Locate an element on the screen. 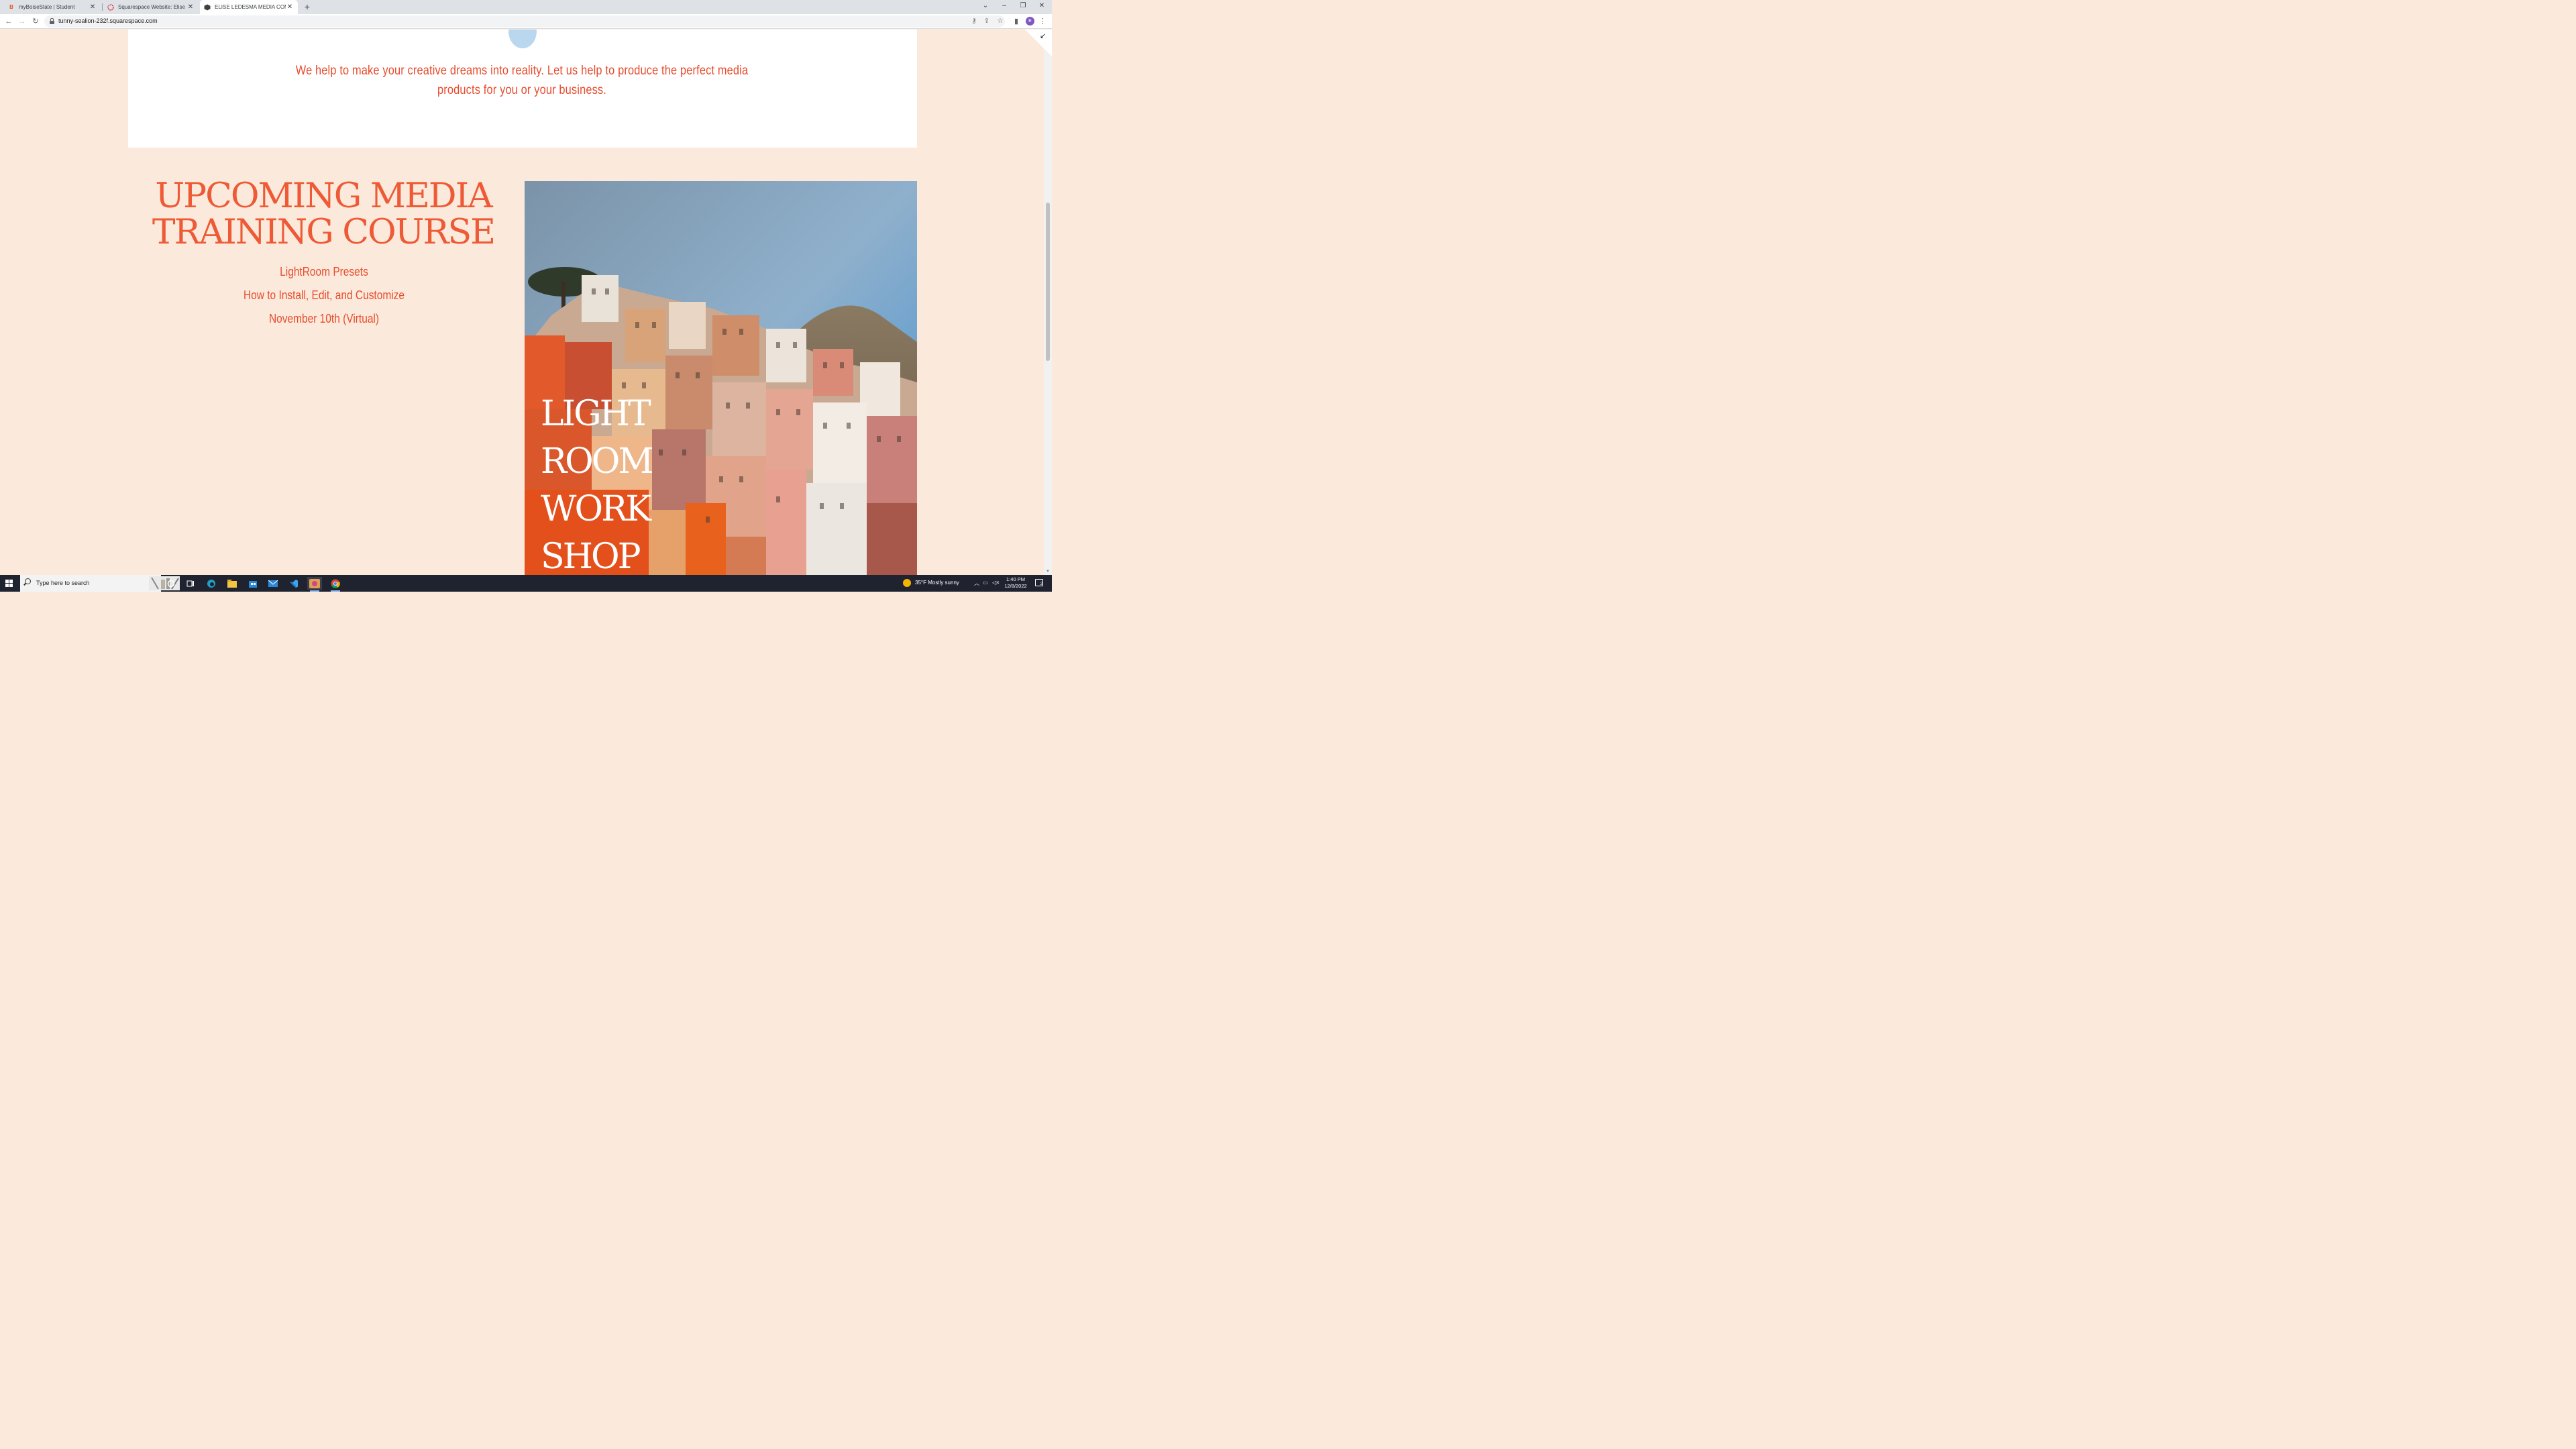 This screenshot has height=1449, width=2576. vscode-icon is located at coordinates (293, 583).